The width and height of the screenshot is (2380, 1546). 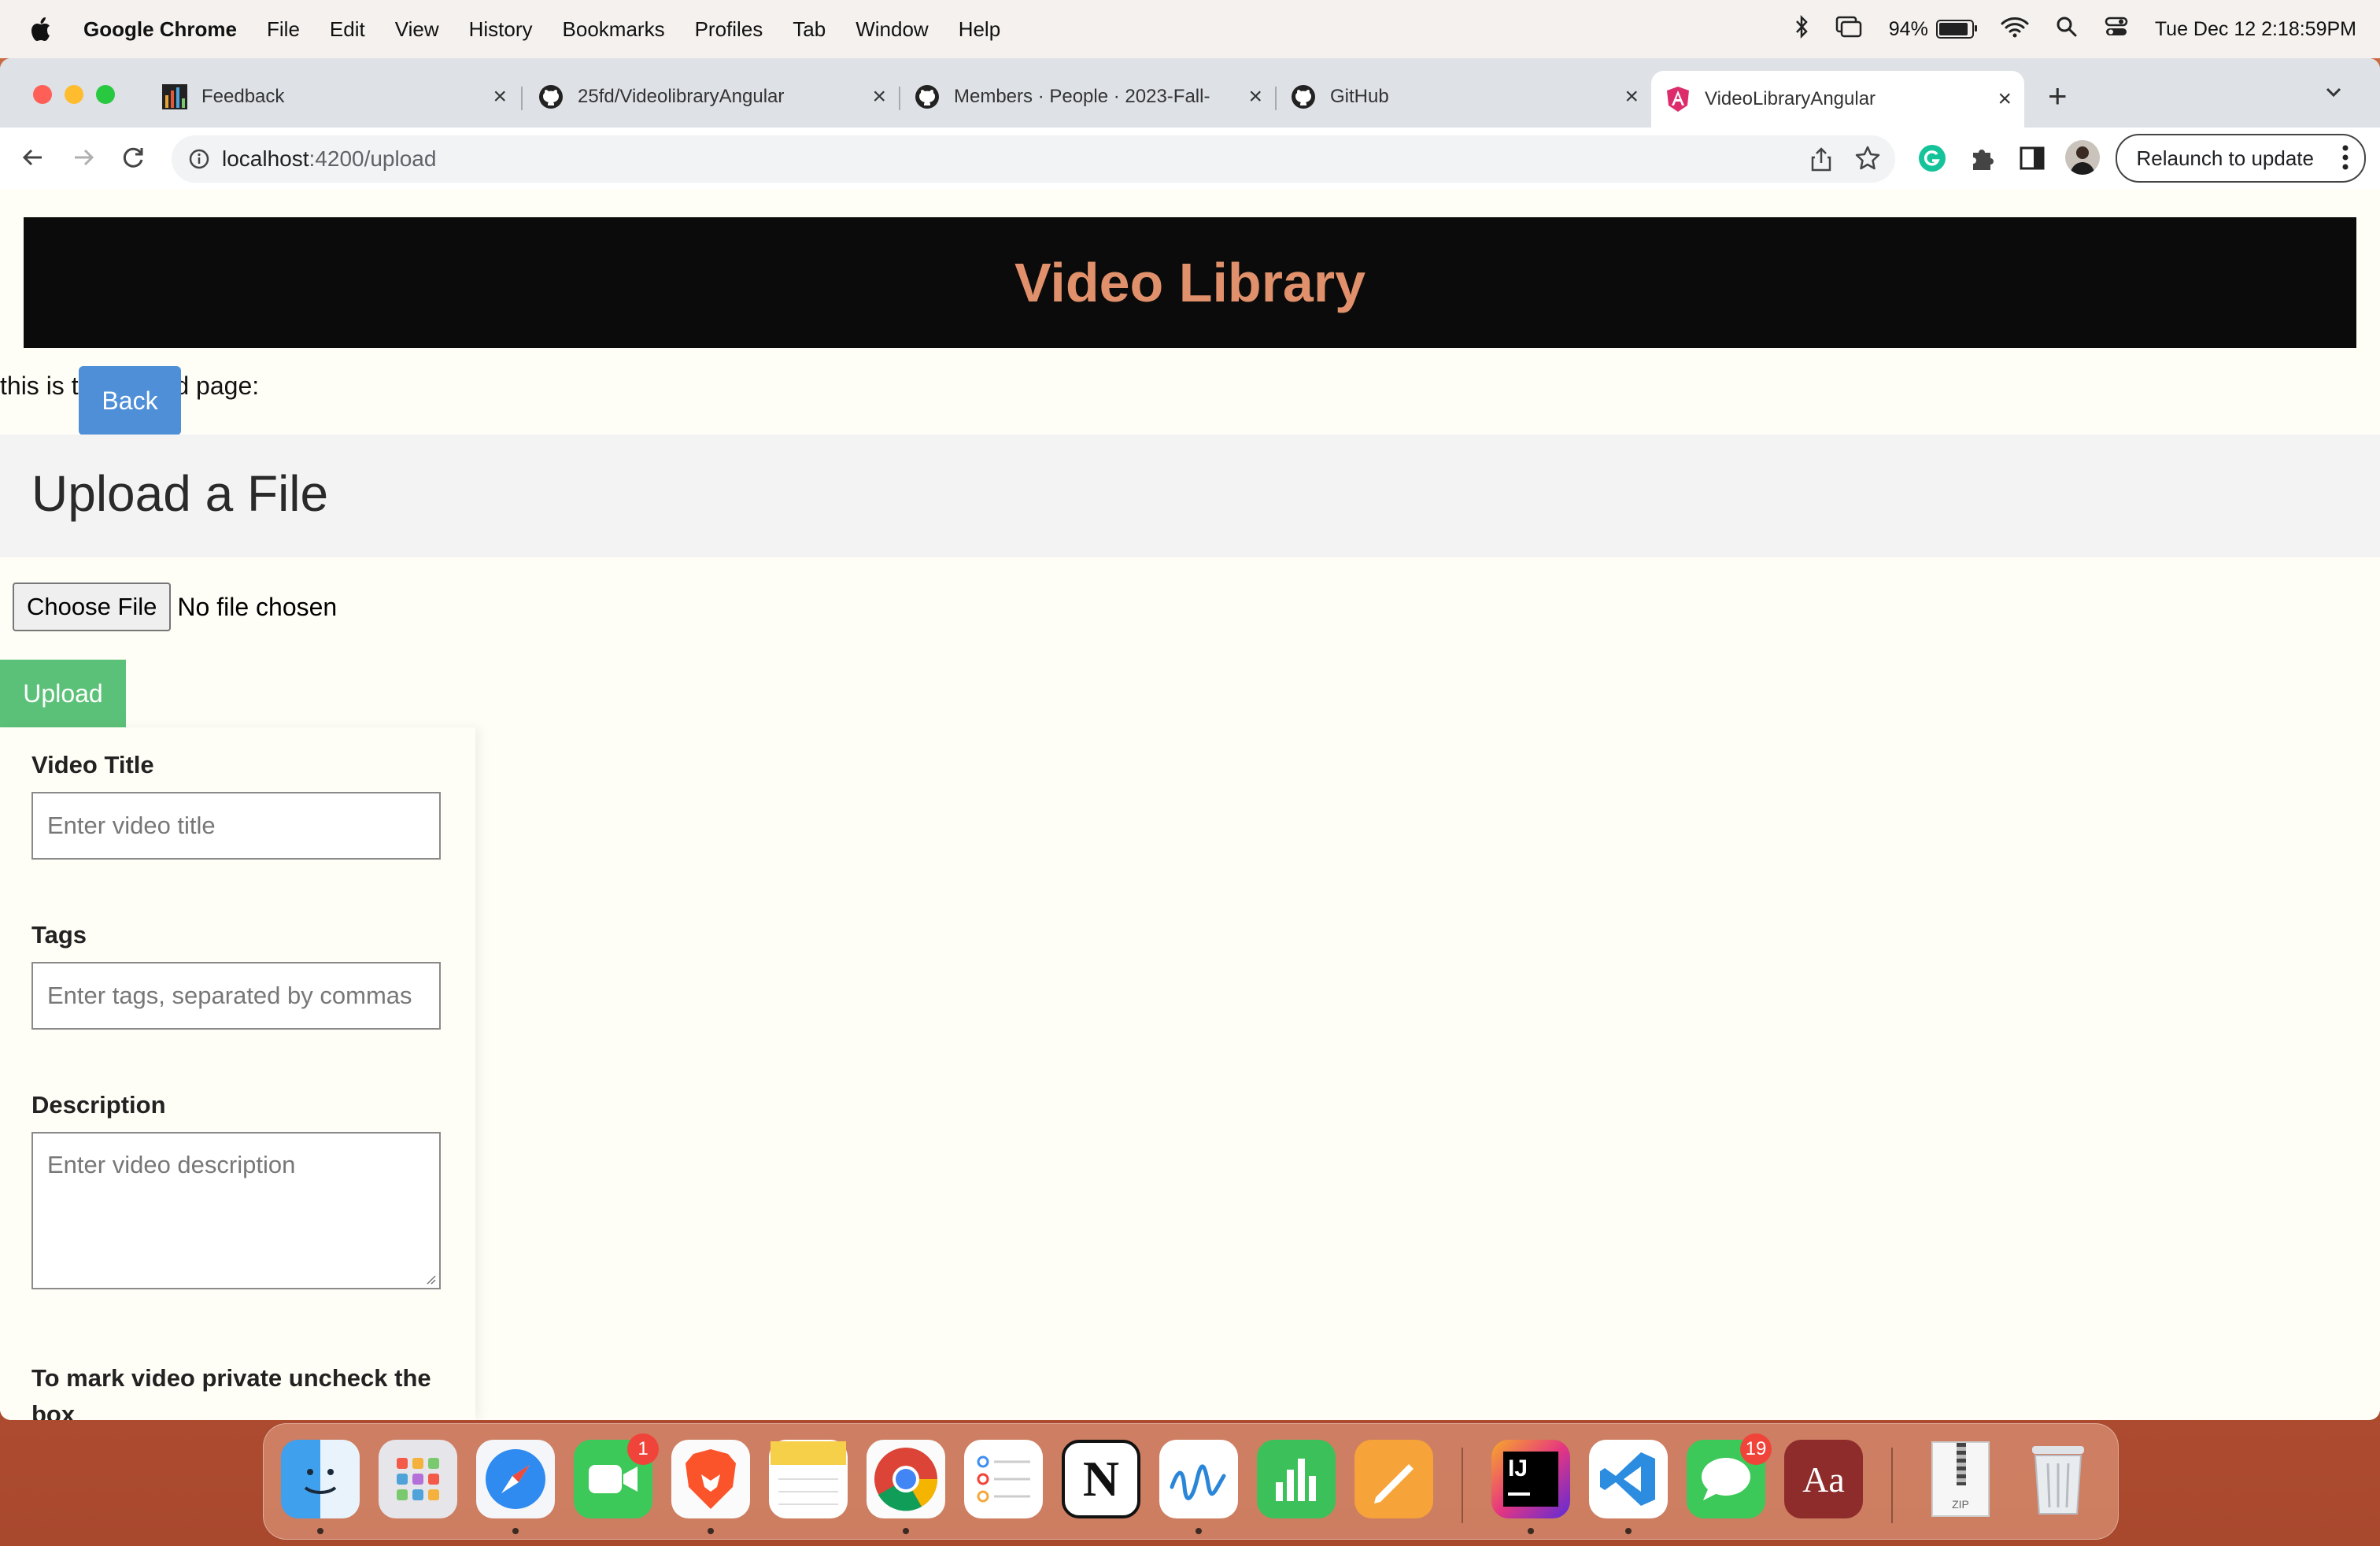 I want to click on facetime-badge: 1, so click(x=643, y=1449).